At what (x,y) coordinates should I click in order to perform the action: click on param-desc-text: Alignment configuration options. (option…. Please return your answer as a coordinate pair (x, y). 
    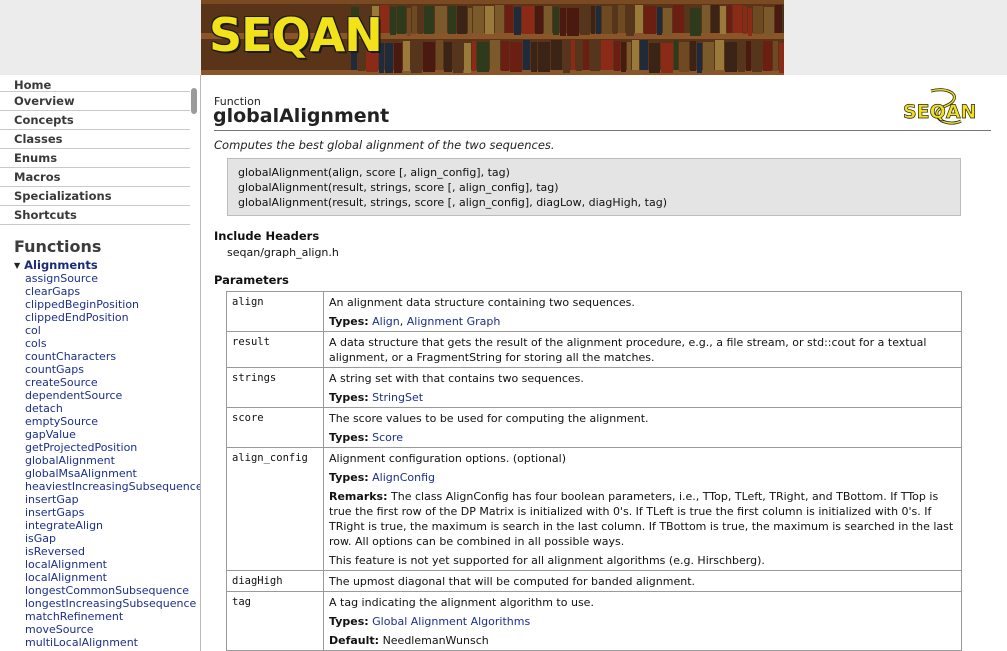
    Looking at the image, I should click on (447, 458).